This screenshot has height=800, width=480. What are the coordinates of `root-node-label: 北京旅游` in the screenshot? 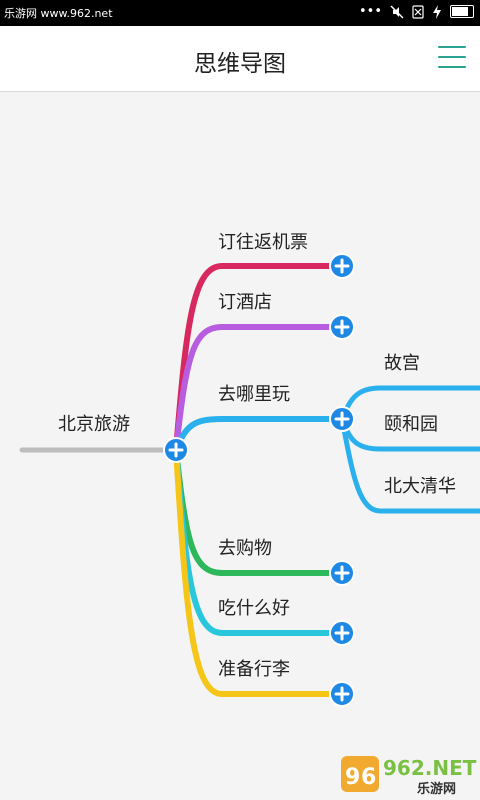 It's located at (94, 423).